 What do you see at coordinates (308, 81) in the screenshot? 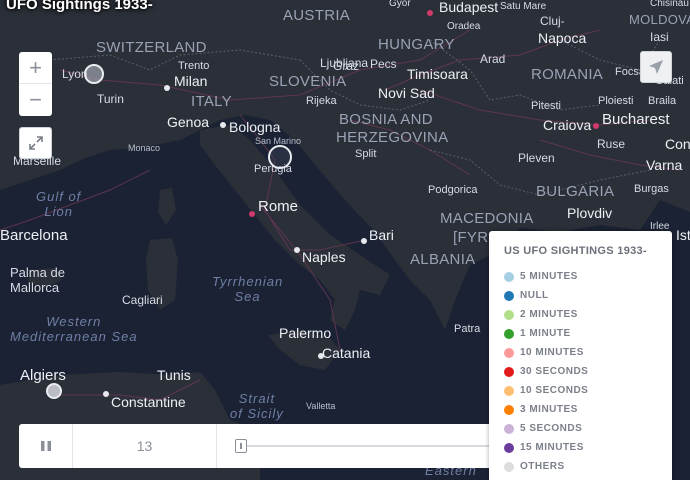
I see `country-label: SLOVENIA` at bounding box center [308, 81].